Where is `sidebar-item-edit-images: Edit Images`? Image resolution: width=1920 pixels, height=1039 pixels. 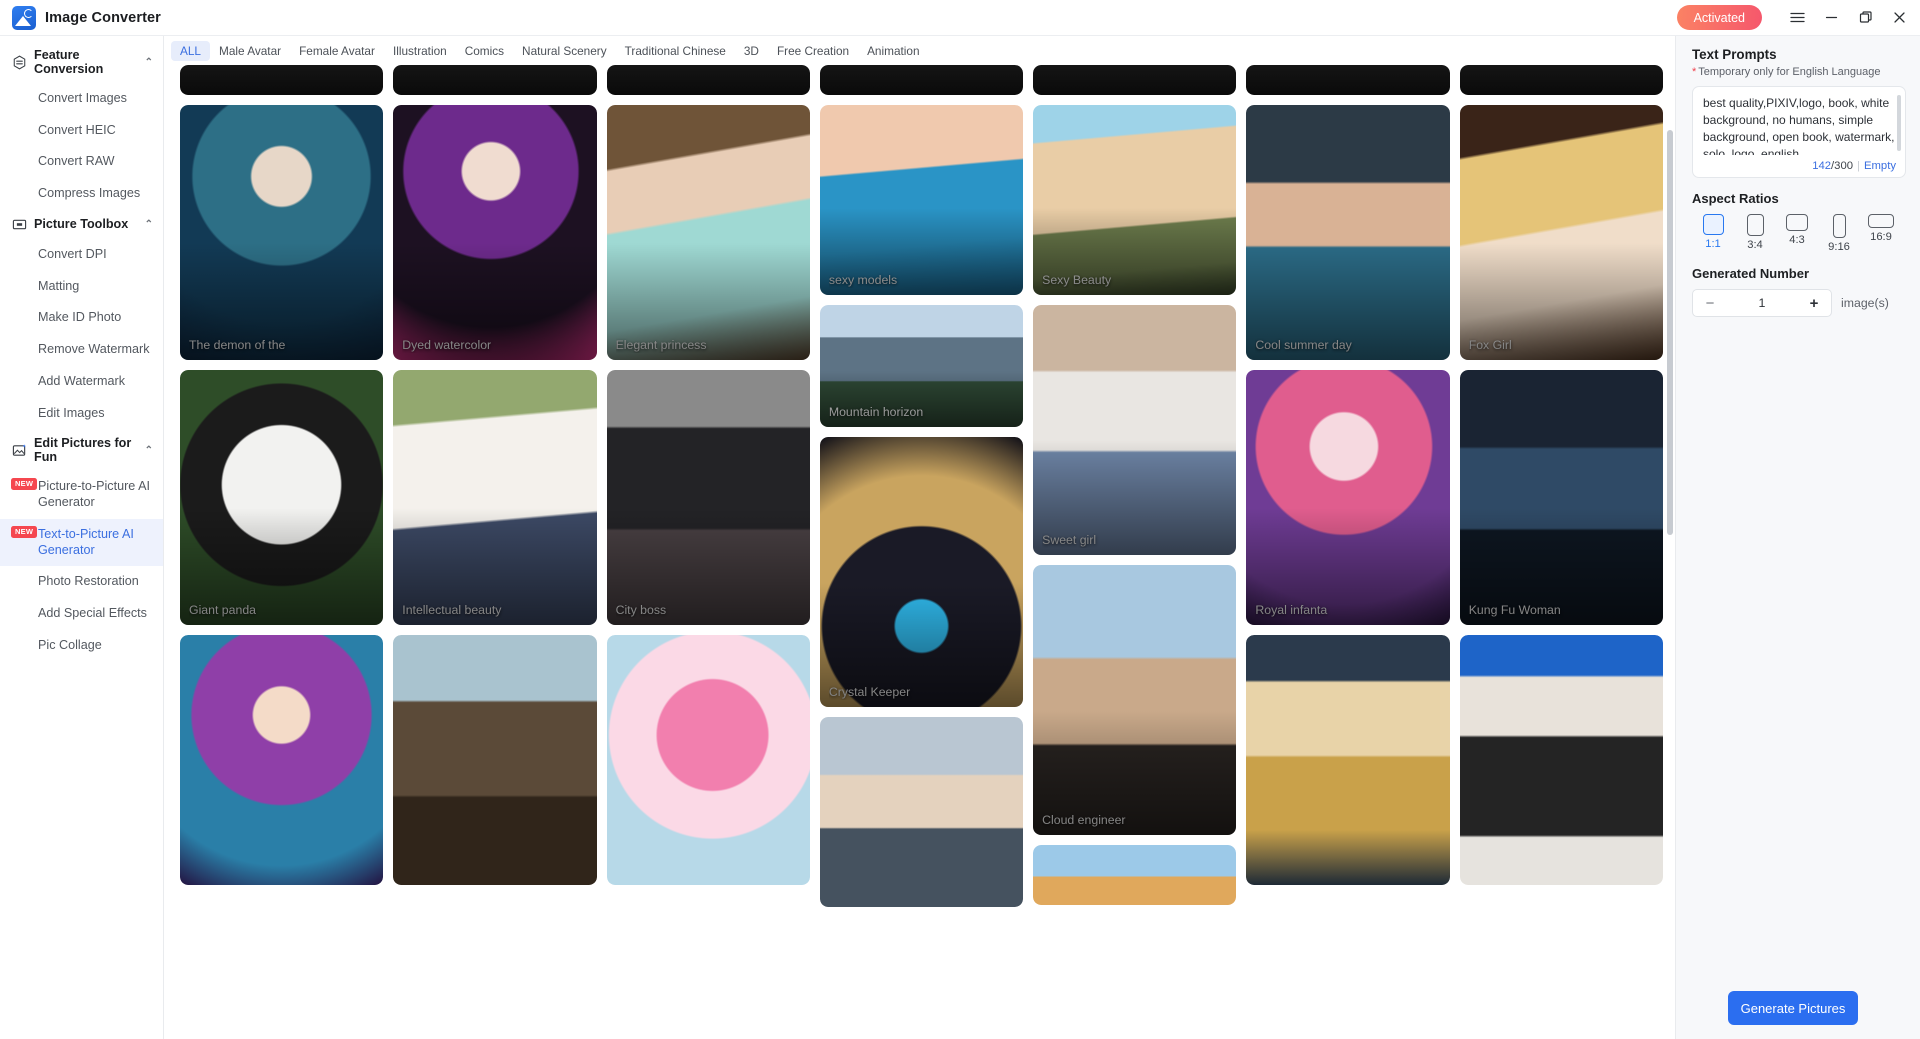 sidebar-item-edit-images: Edit Images is located at coordinates (81, 414).